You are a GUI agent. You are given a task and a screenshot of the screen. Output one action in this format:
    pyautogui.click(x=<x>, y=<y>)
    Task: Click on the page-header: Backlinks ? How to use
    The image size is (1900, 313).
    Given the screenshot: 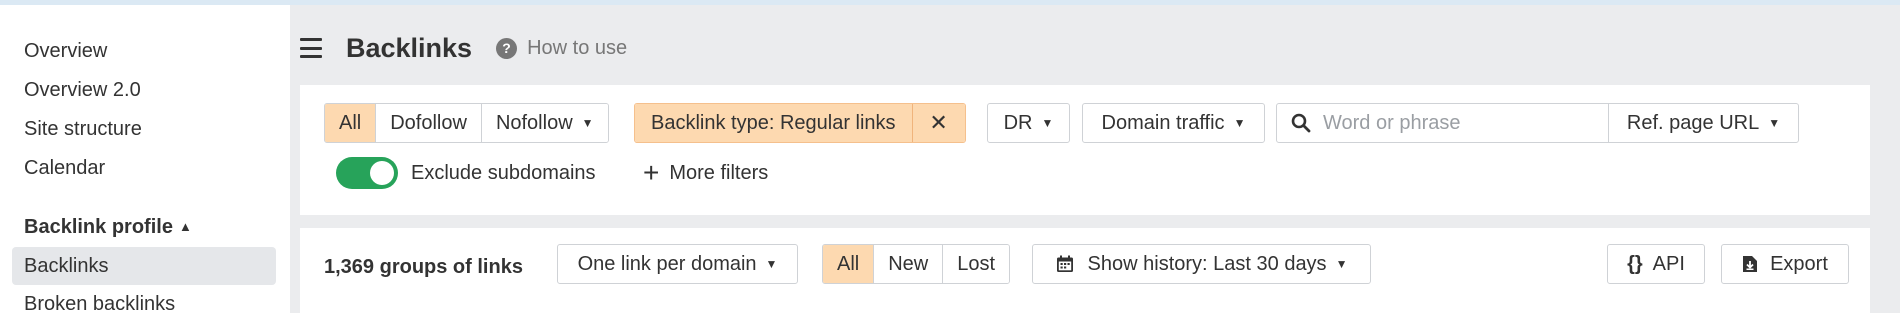 What is the action you would take?
    pyautogui.click(x=463, y=48)
    